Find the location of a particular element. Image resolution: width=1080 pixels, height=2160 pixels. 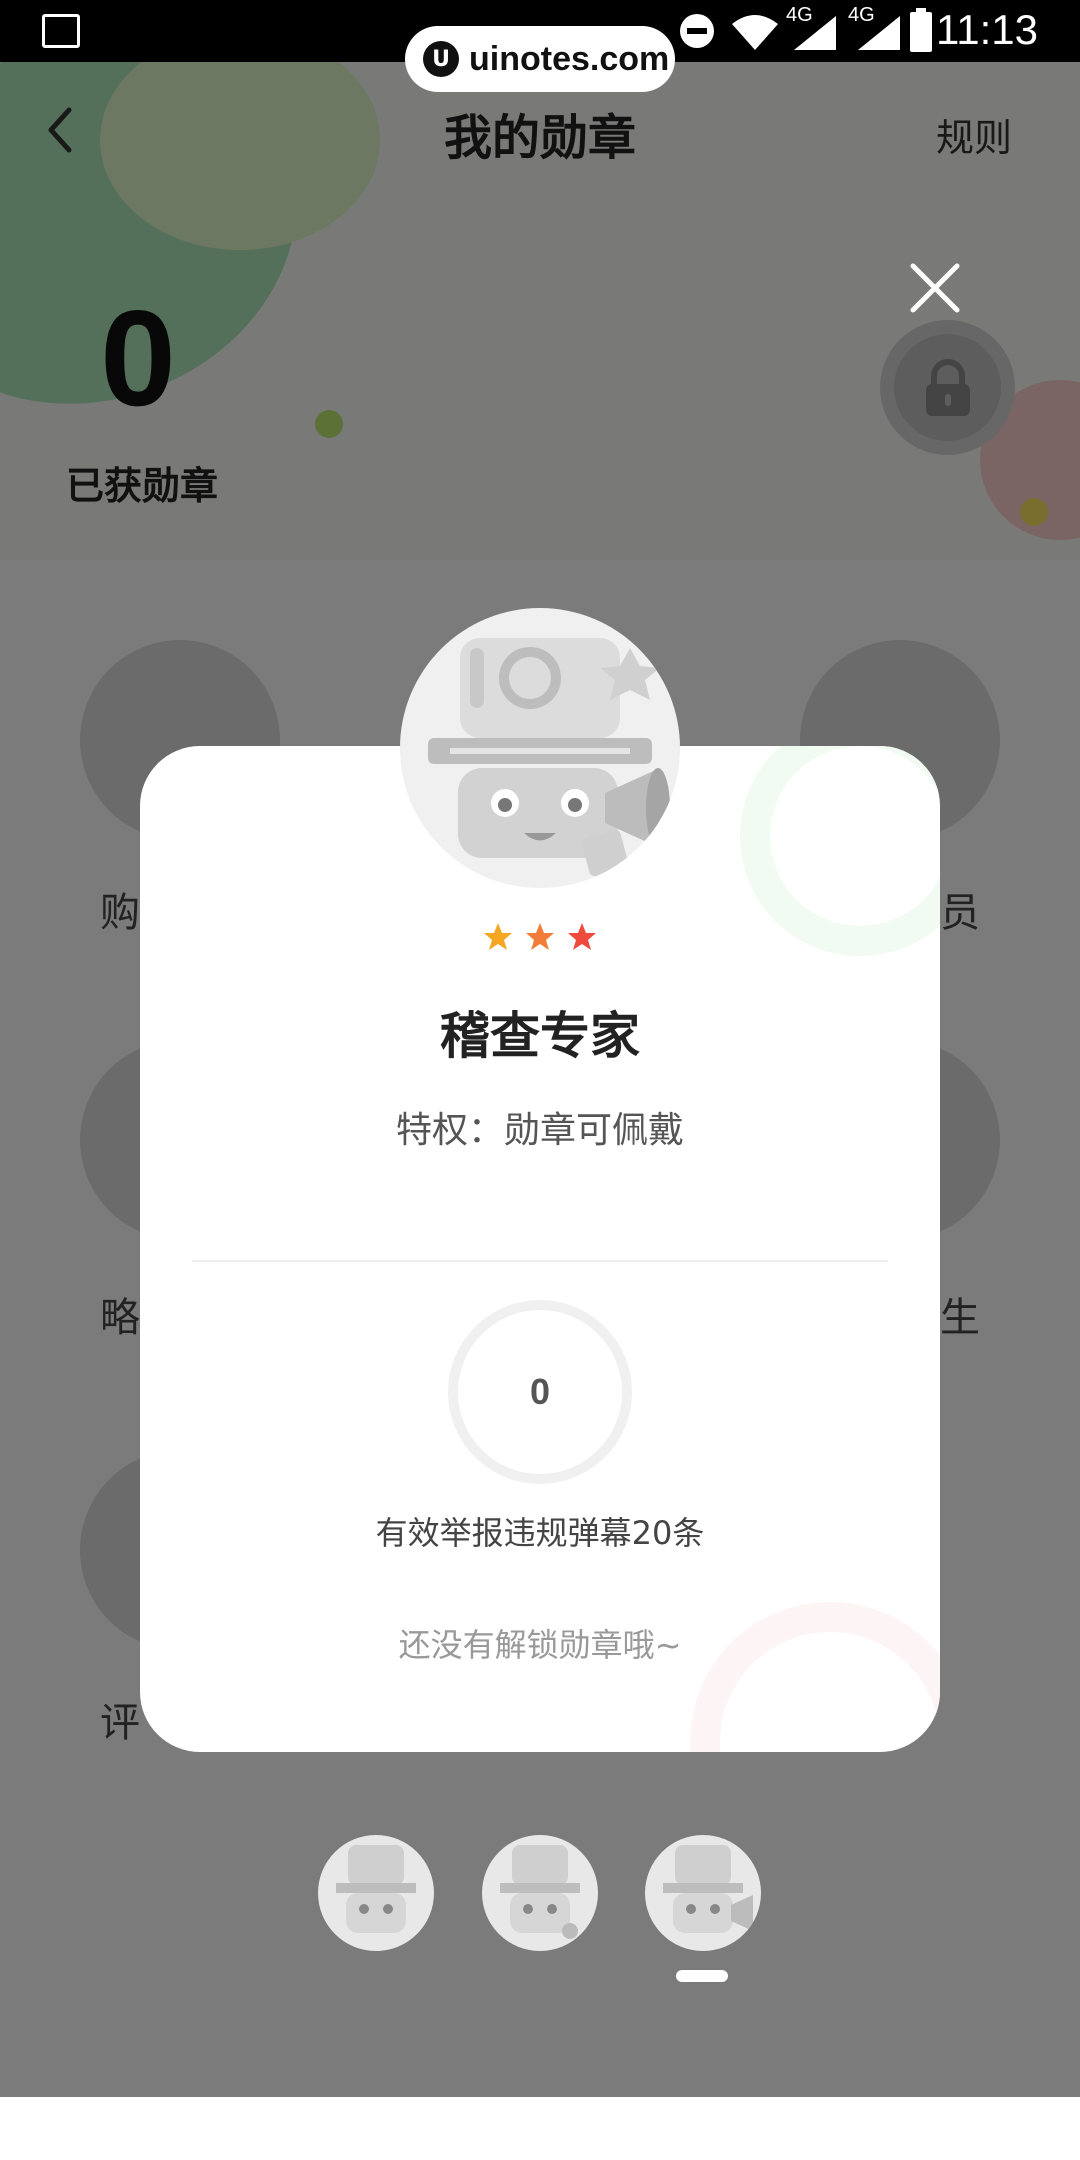

uinotes-logo-icon: U is located at coordinates (441, 59).